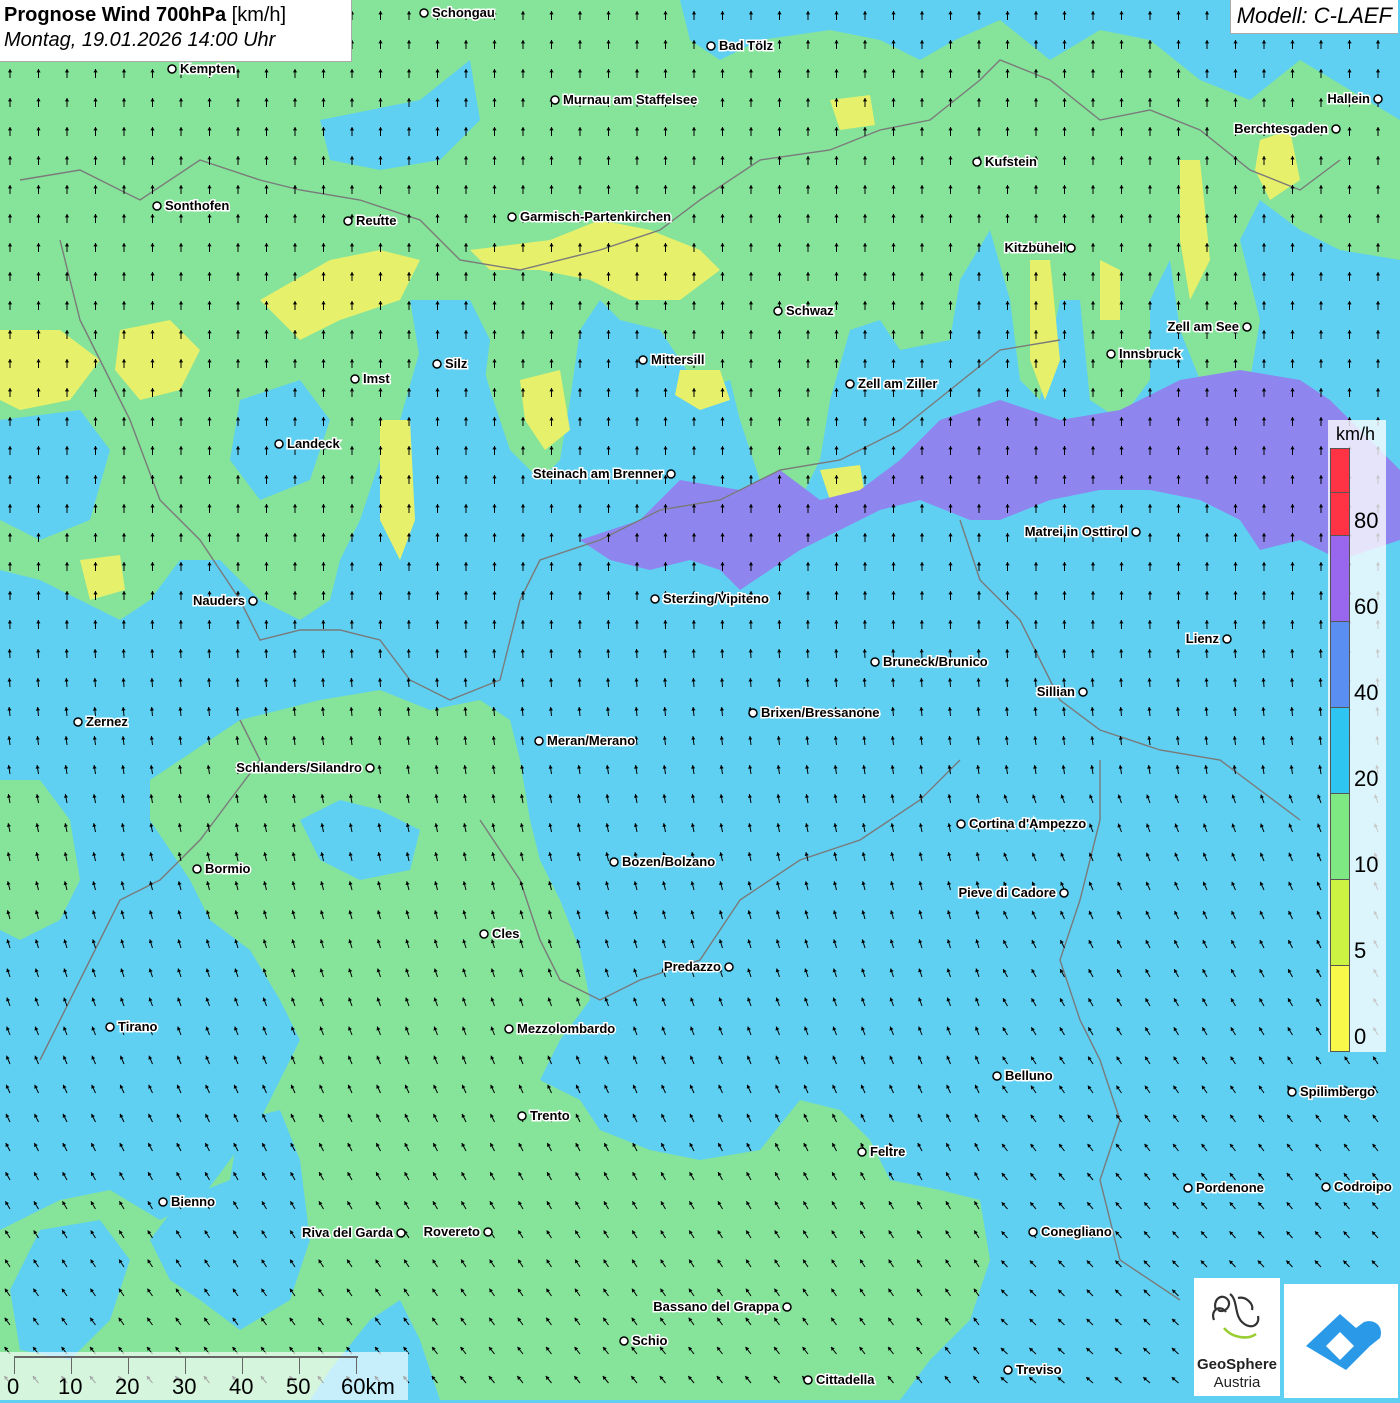 The height and width of the screenshot is (1403, 1400). What do you see at coordinates (463, 12) in the screenshot?
I see `city-label: Schongau` at bounding box center [463, 12].